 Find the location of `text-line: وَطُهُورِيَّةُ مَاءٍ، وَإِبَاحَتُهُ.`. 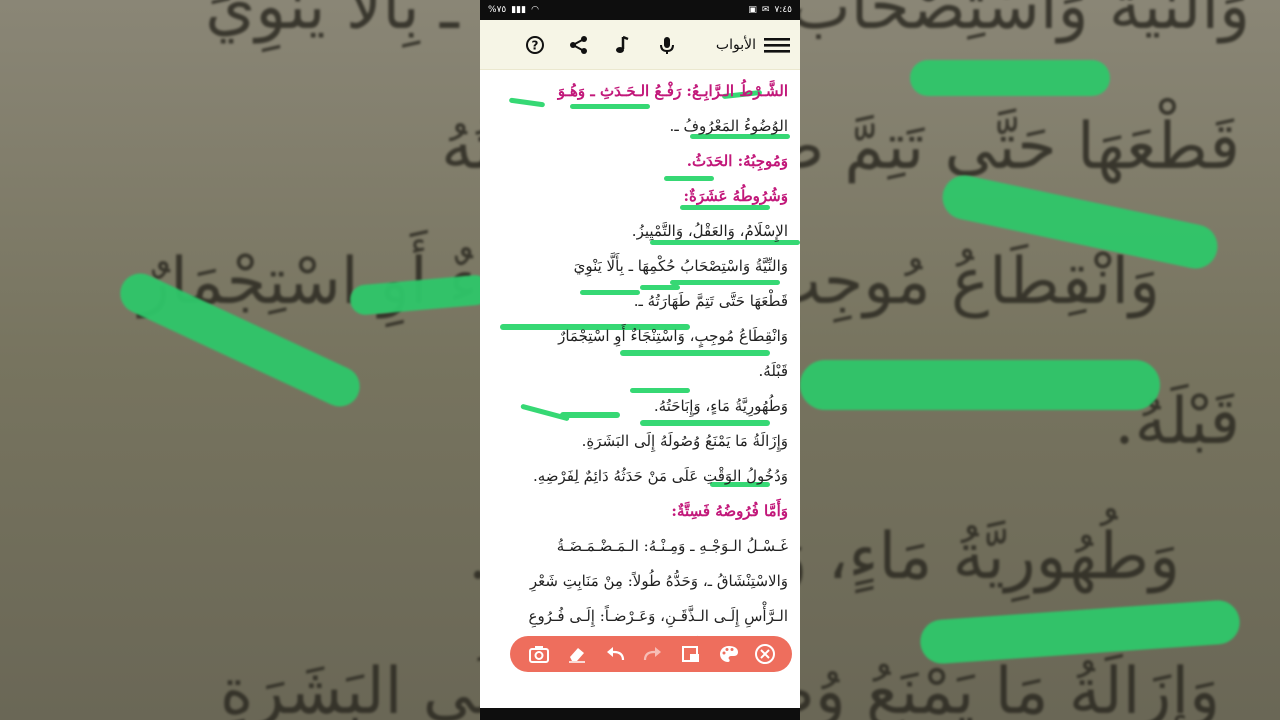

text-line: وَطُهُورِيَّةُ مَاءٍ، وَإِبَاحَتُهُ. is located at coordinates (720, 406).